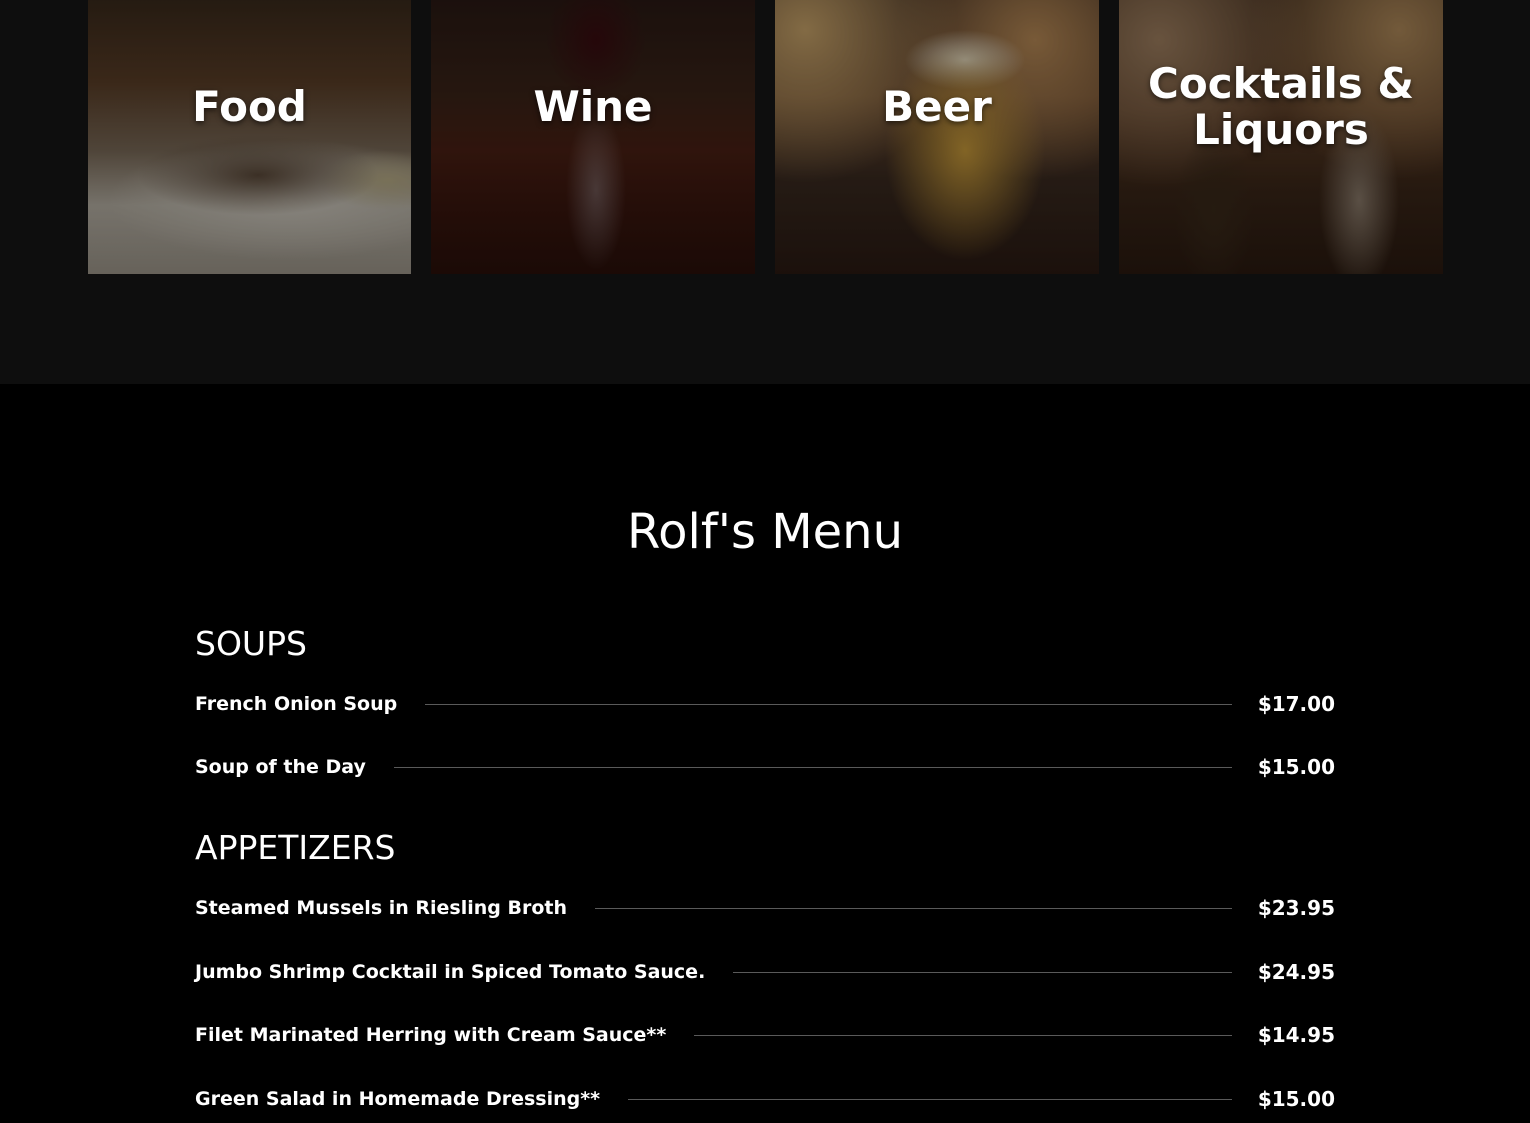  What do you see at coordinates (296, 704) in the screenshot?
I see `menu-item-name: French Onion Soup` at bounding box center [296, 704].